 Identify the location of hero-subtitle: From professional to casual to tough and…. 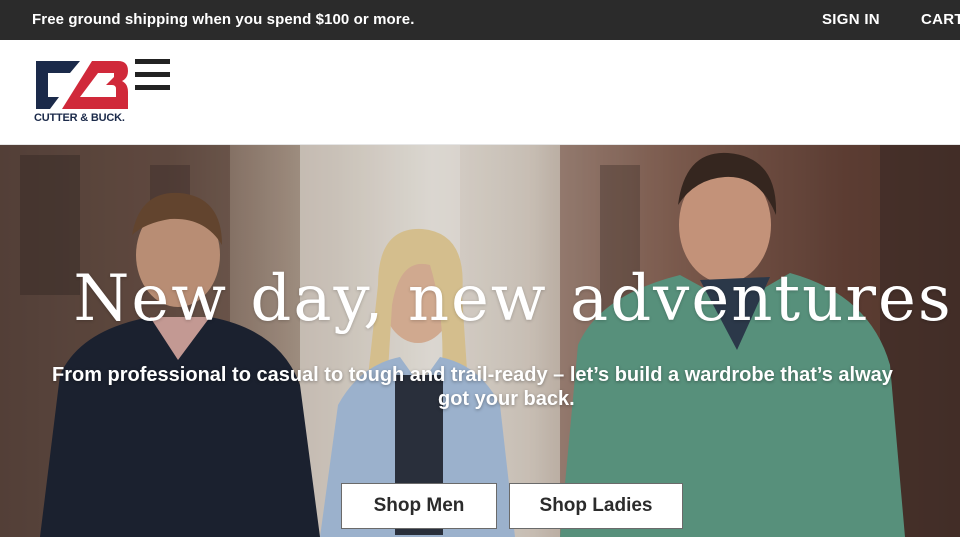
(506, 387).